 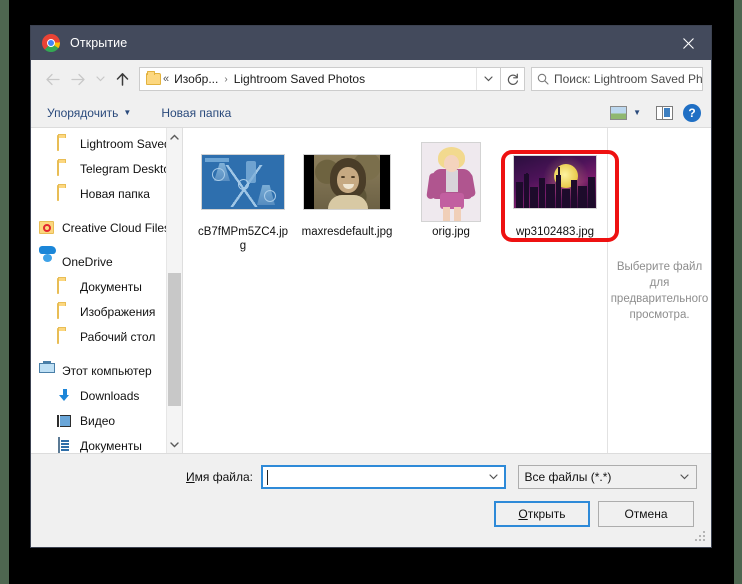 I want to click on sidebar-item-label: OneDrive, so click(x=87, y=261).